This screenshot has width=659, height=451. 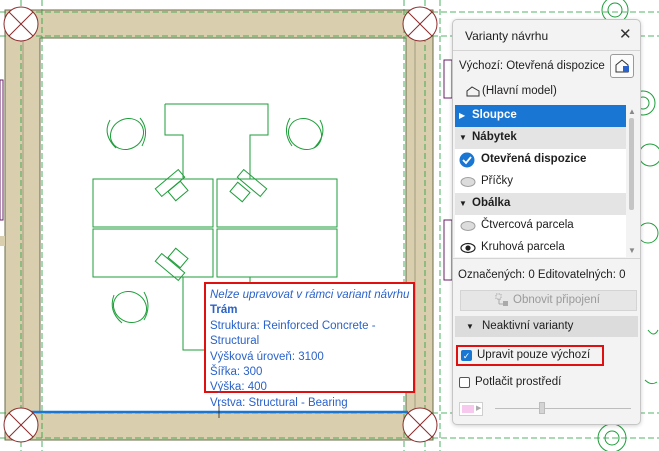 I want to click on tree-item-label: Čtvercová parcela, so click(x=527, y=225).